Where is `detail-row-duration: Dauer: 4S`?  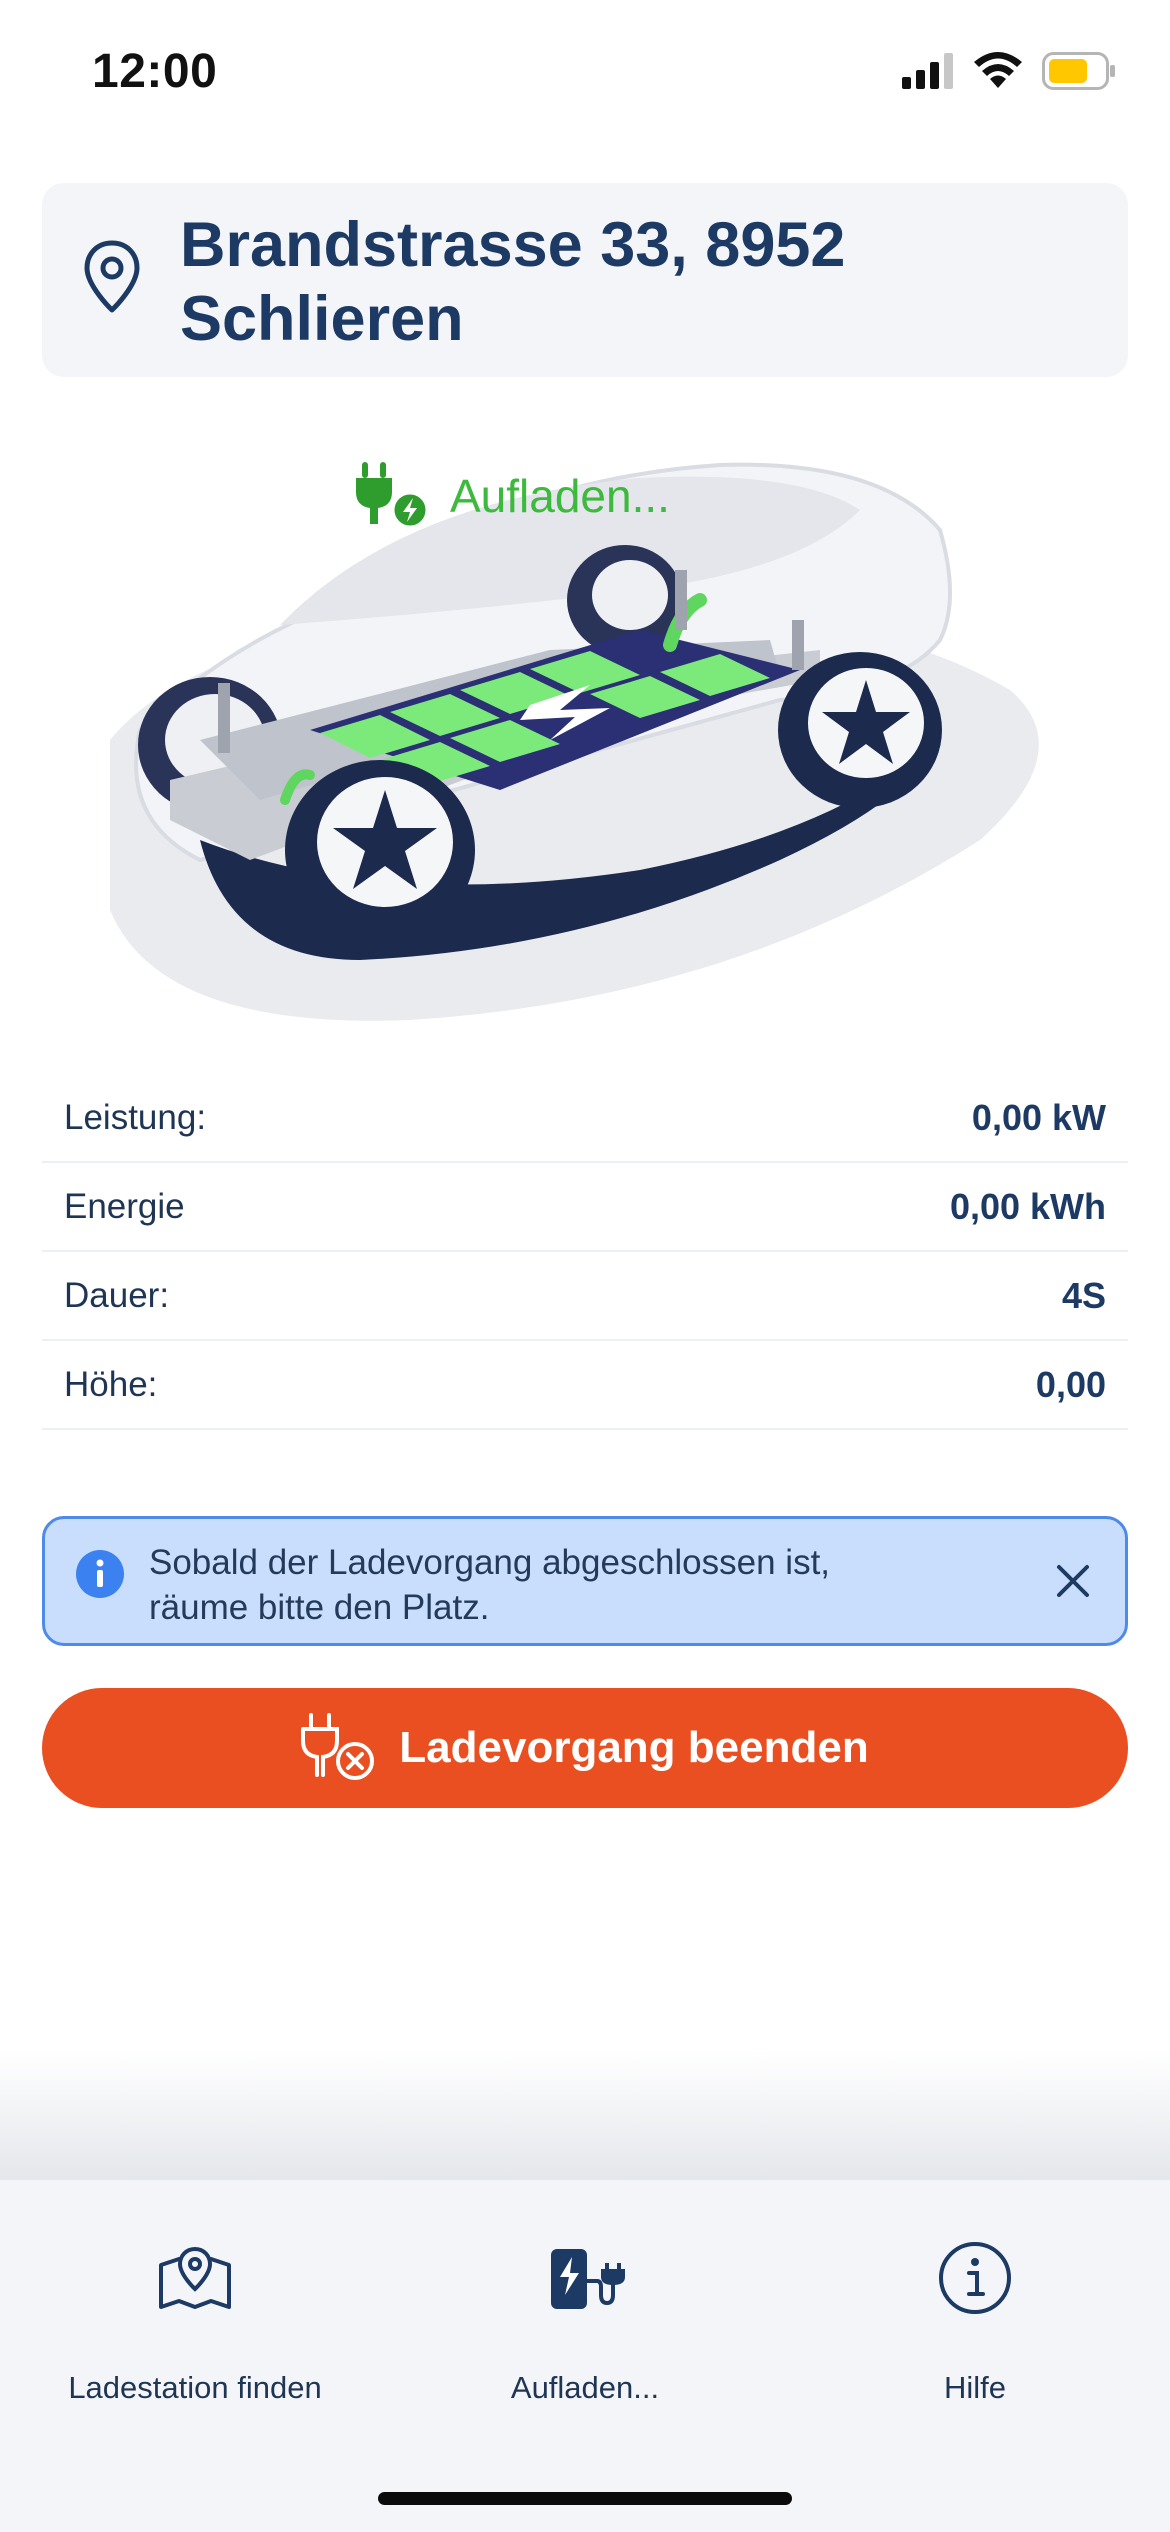
detail-row-duration: Dauer: 4S is located at coordinates (585, 1296).